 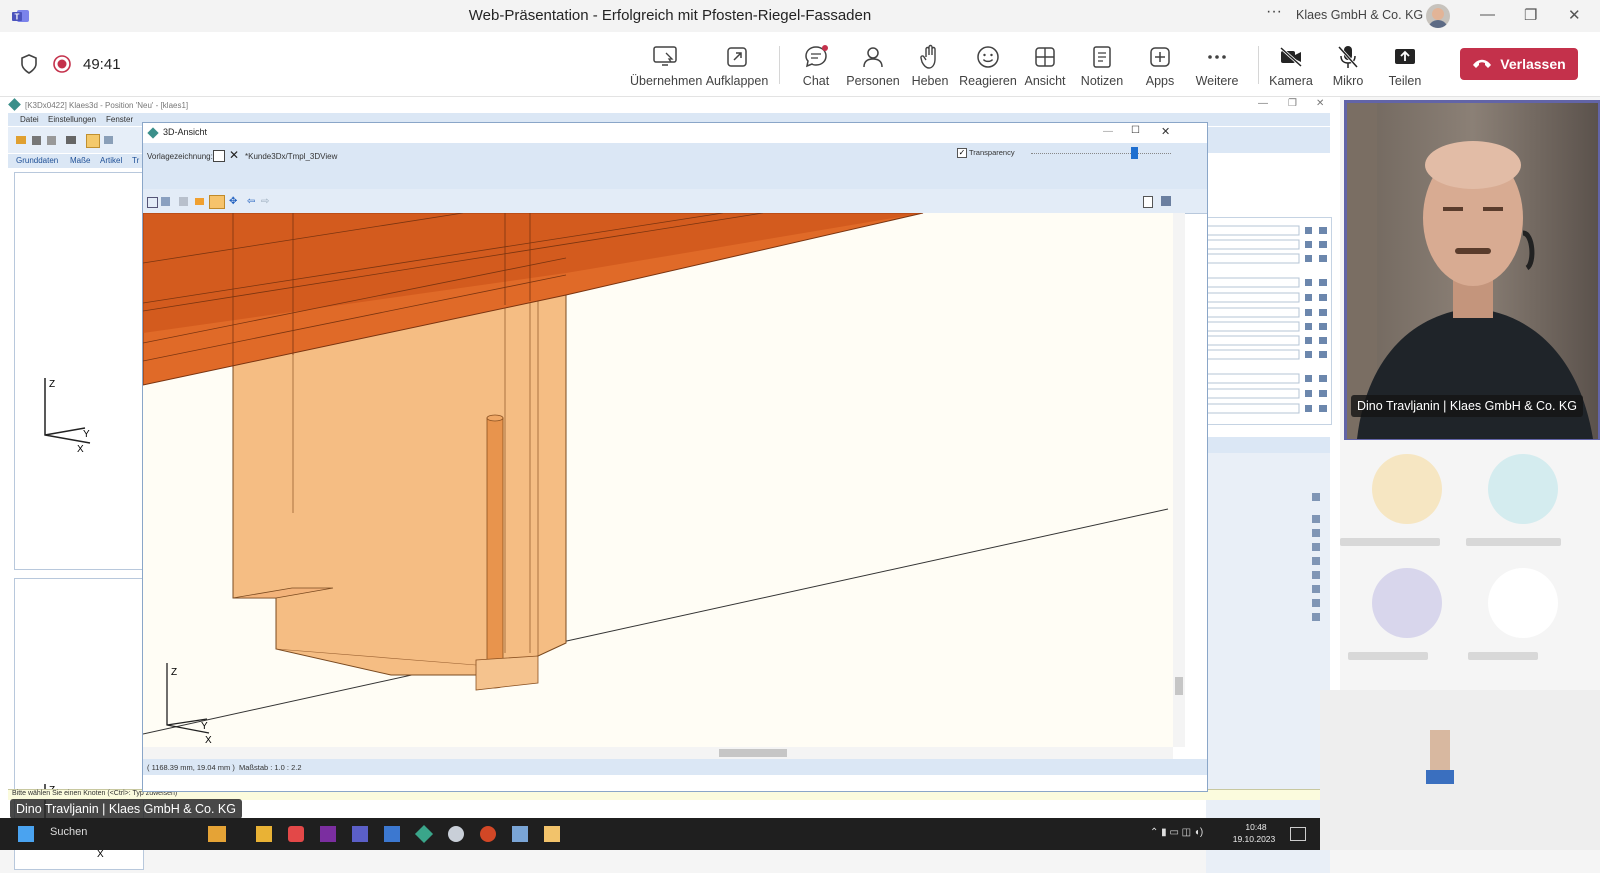 What do you see at coordinates (1472, 271) in the screenshot?
I see `presenter-video-tile: Dino Travljanin | Klaes GmbH & Co. KG` at bounding box center [1472, 271].